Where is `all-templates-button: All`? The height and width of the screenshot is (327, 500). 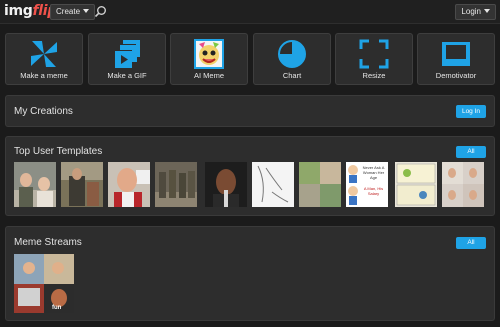 all-templates-button: All is located at coordinates (471, 152).